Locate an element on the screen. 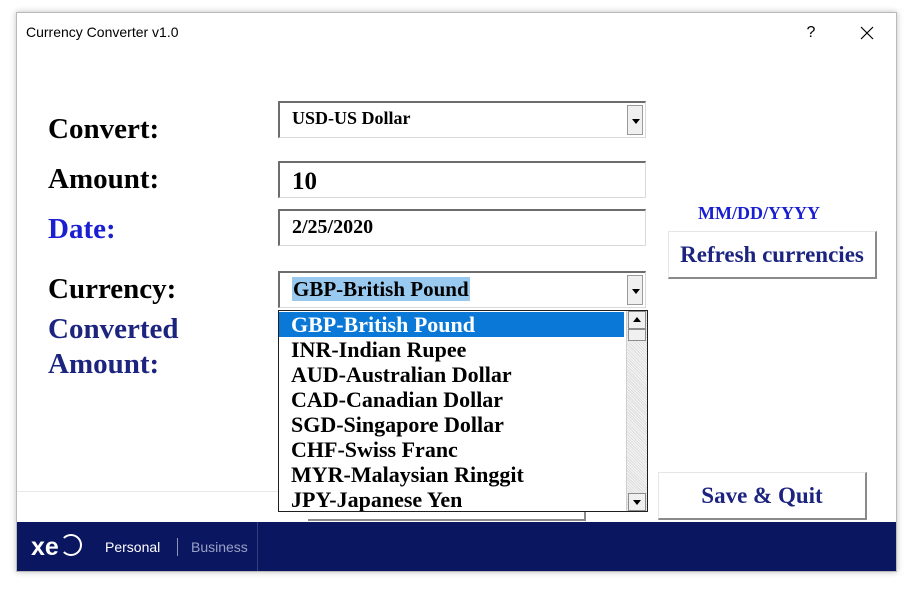 This screenshot has width=920, height=594. date-value: 2/25/2020 is located at coordinates (333, 227).